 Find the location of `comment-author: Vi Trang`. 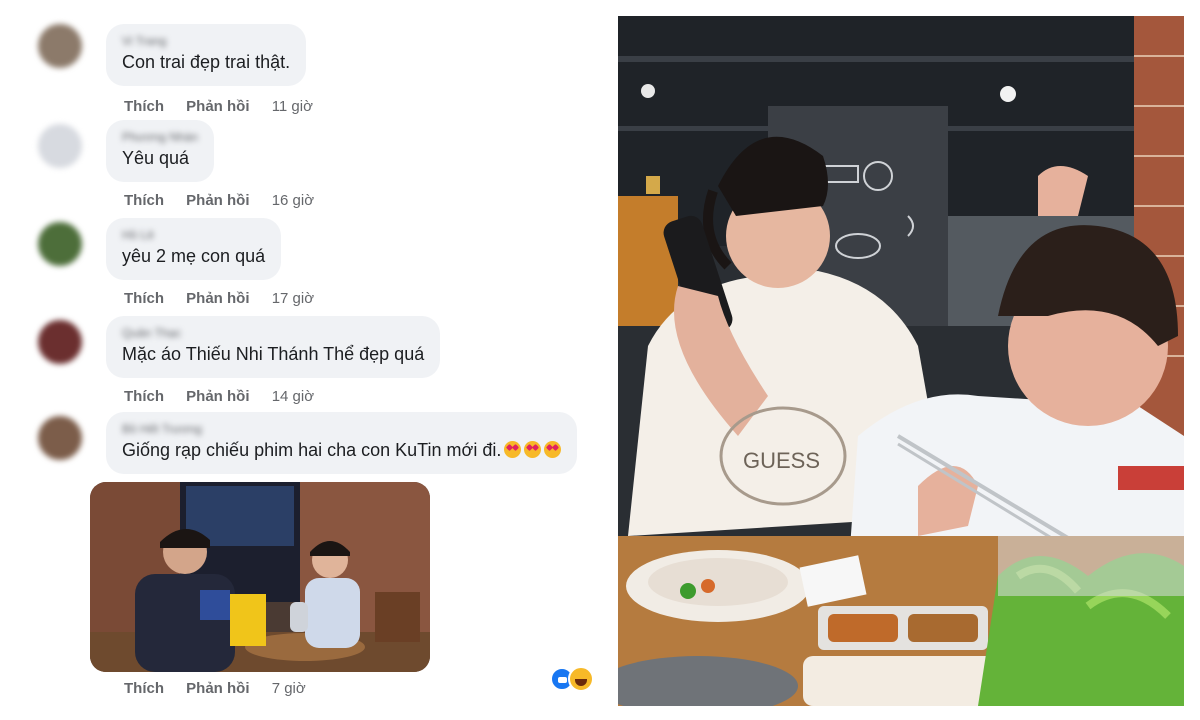

comment-author: Vi Trang is located at coordinates (206, 41).